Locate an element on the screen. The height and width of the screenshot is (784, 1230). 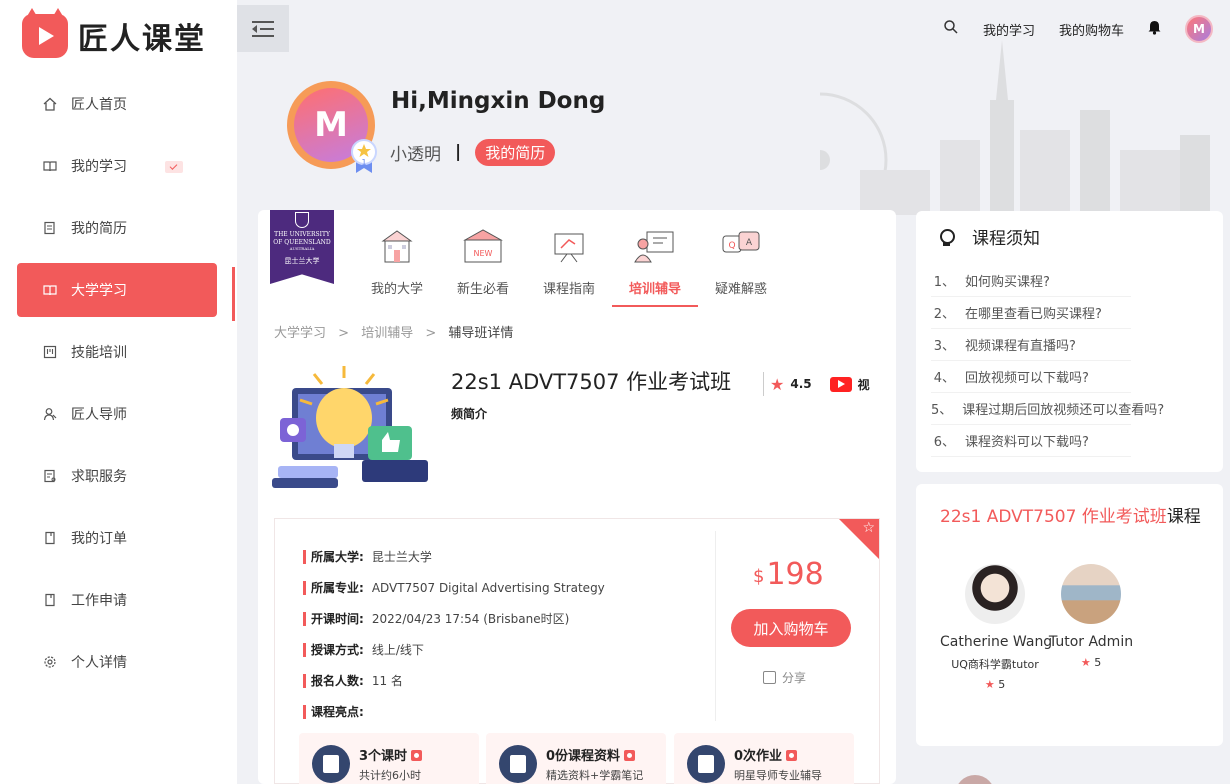
training-icon is located at coordinates (50, 352).